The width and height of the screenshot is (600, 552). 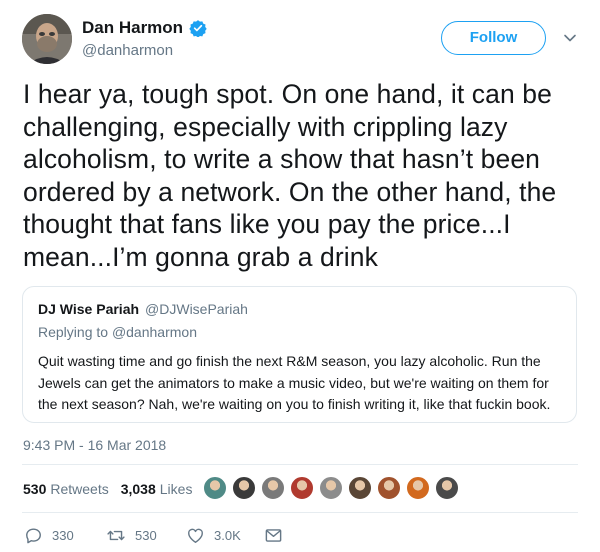 I want to click on verified-badge-icon, so click(x=198, y=28).